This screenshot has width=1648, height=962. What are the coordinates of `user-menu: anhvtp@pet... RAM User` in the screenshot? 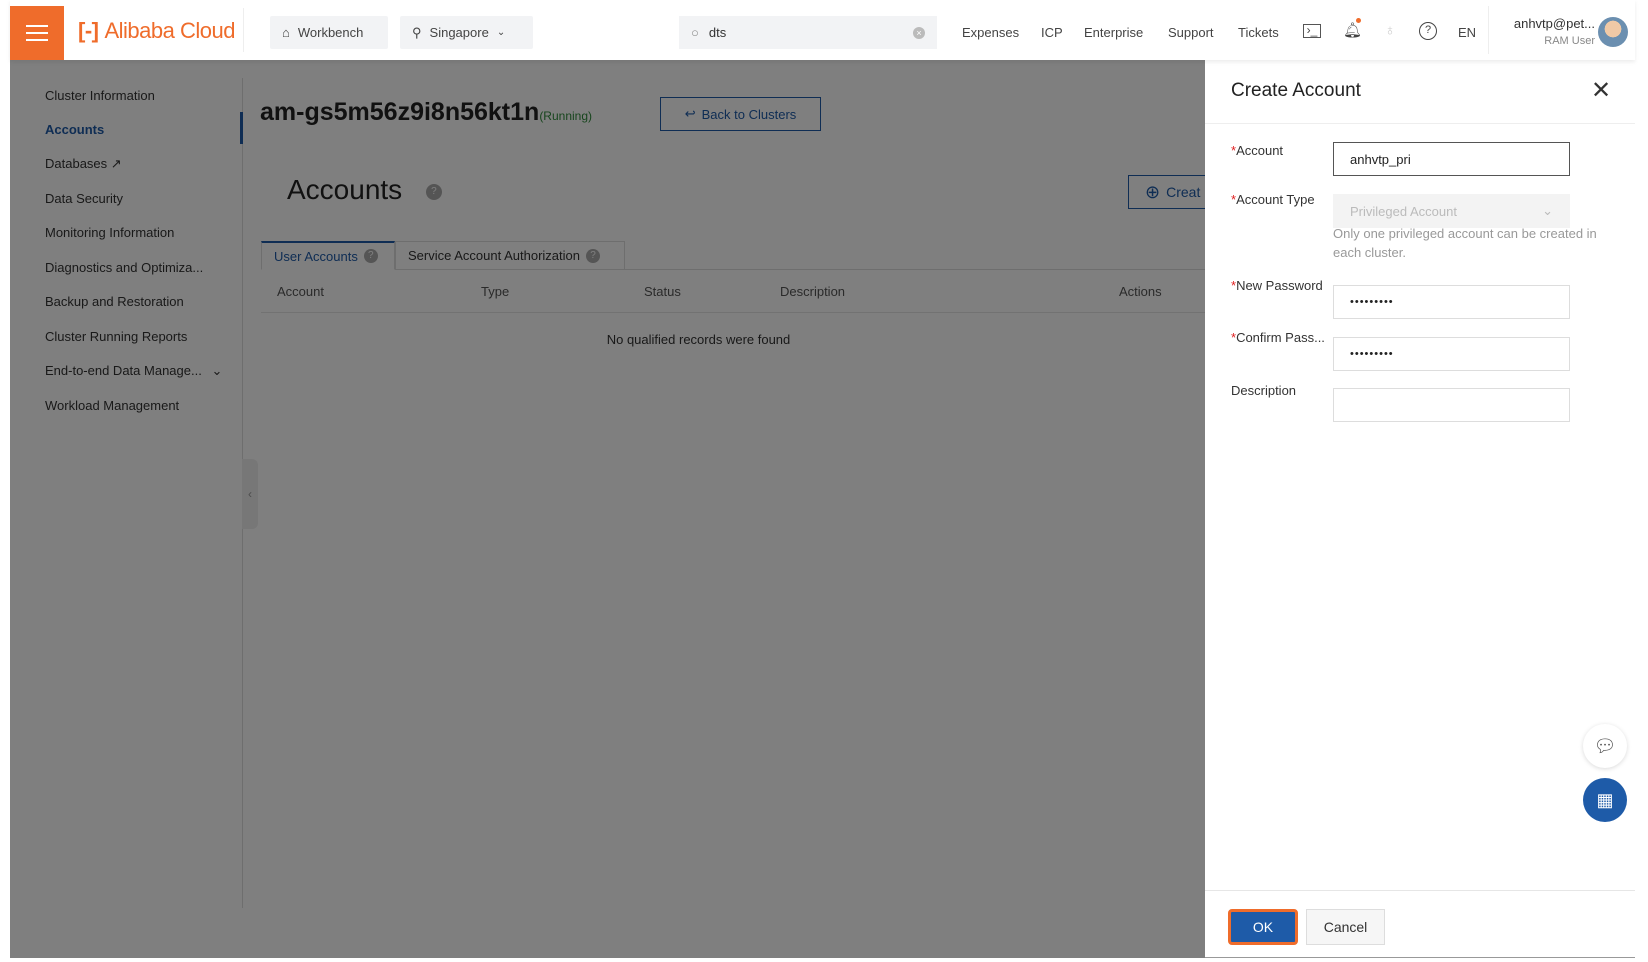 It's located at (1547, 31).